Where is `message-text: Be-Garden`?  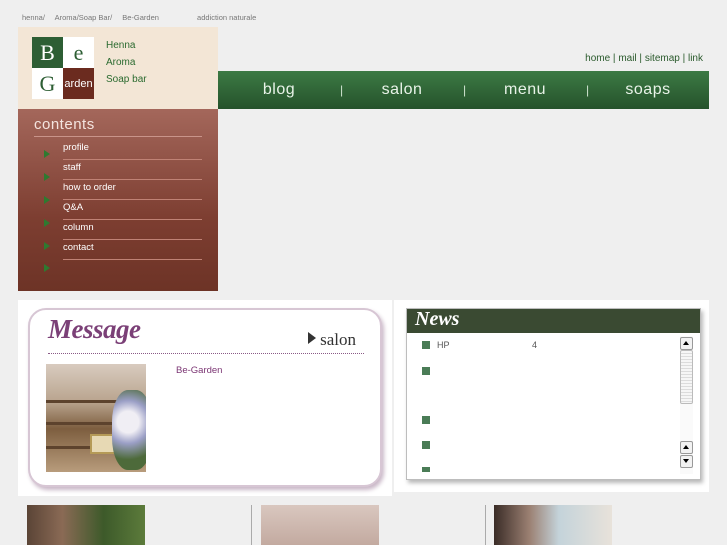
message-text: Be-Garden is located at coordinates (199, 370).